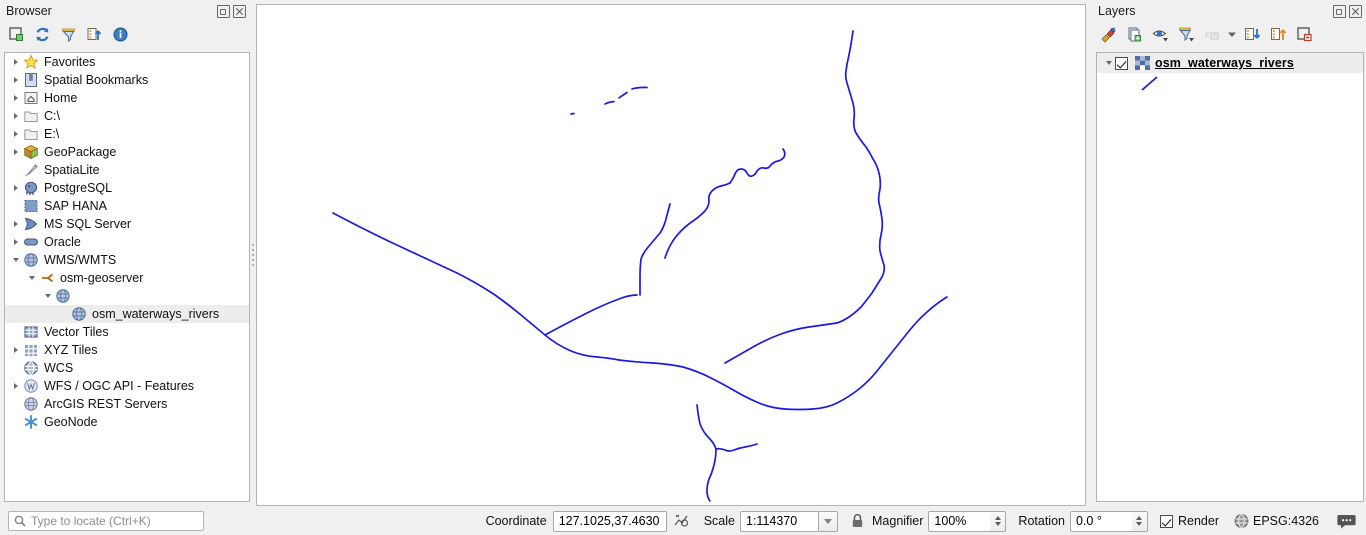  What do you see at coordinates (16, 34) in the screenshot?
I see `add-layer-icon` at bounding box center [16, 34].